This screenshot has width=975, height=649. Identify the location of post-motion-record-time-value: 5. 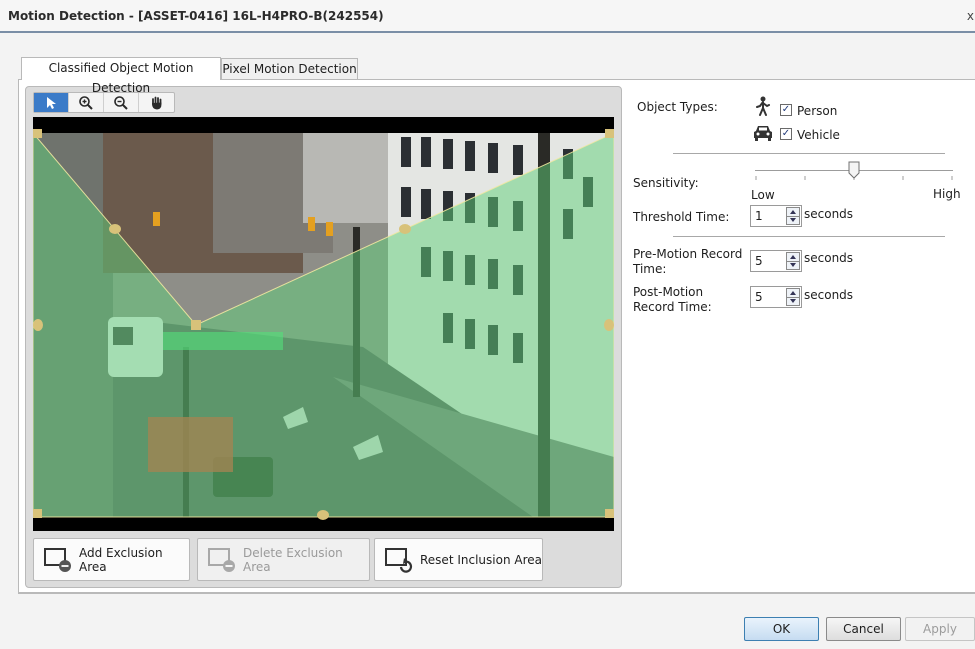
(759, 297).